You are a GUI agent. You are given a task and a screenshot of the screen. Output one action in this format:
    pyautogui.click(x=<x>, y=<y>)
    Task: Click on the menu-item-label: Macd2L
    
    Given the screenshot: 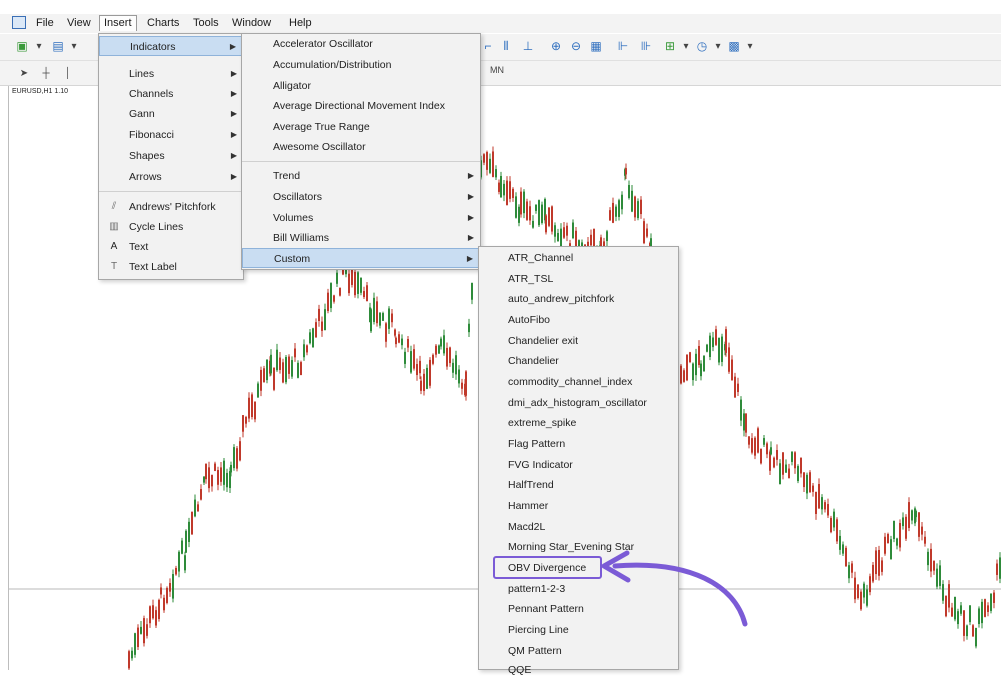 What is the action you would take?
    pyautogui.click(x=527, y=527)
    